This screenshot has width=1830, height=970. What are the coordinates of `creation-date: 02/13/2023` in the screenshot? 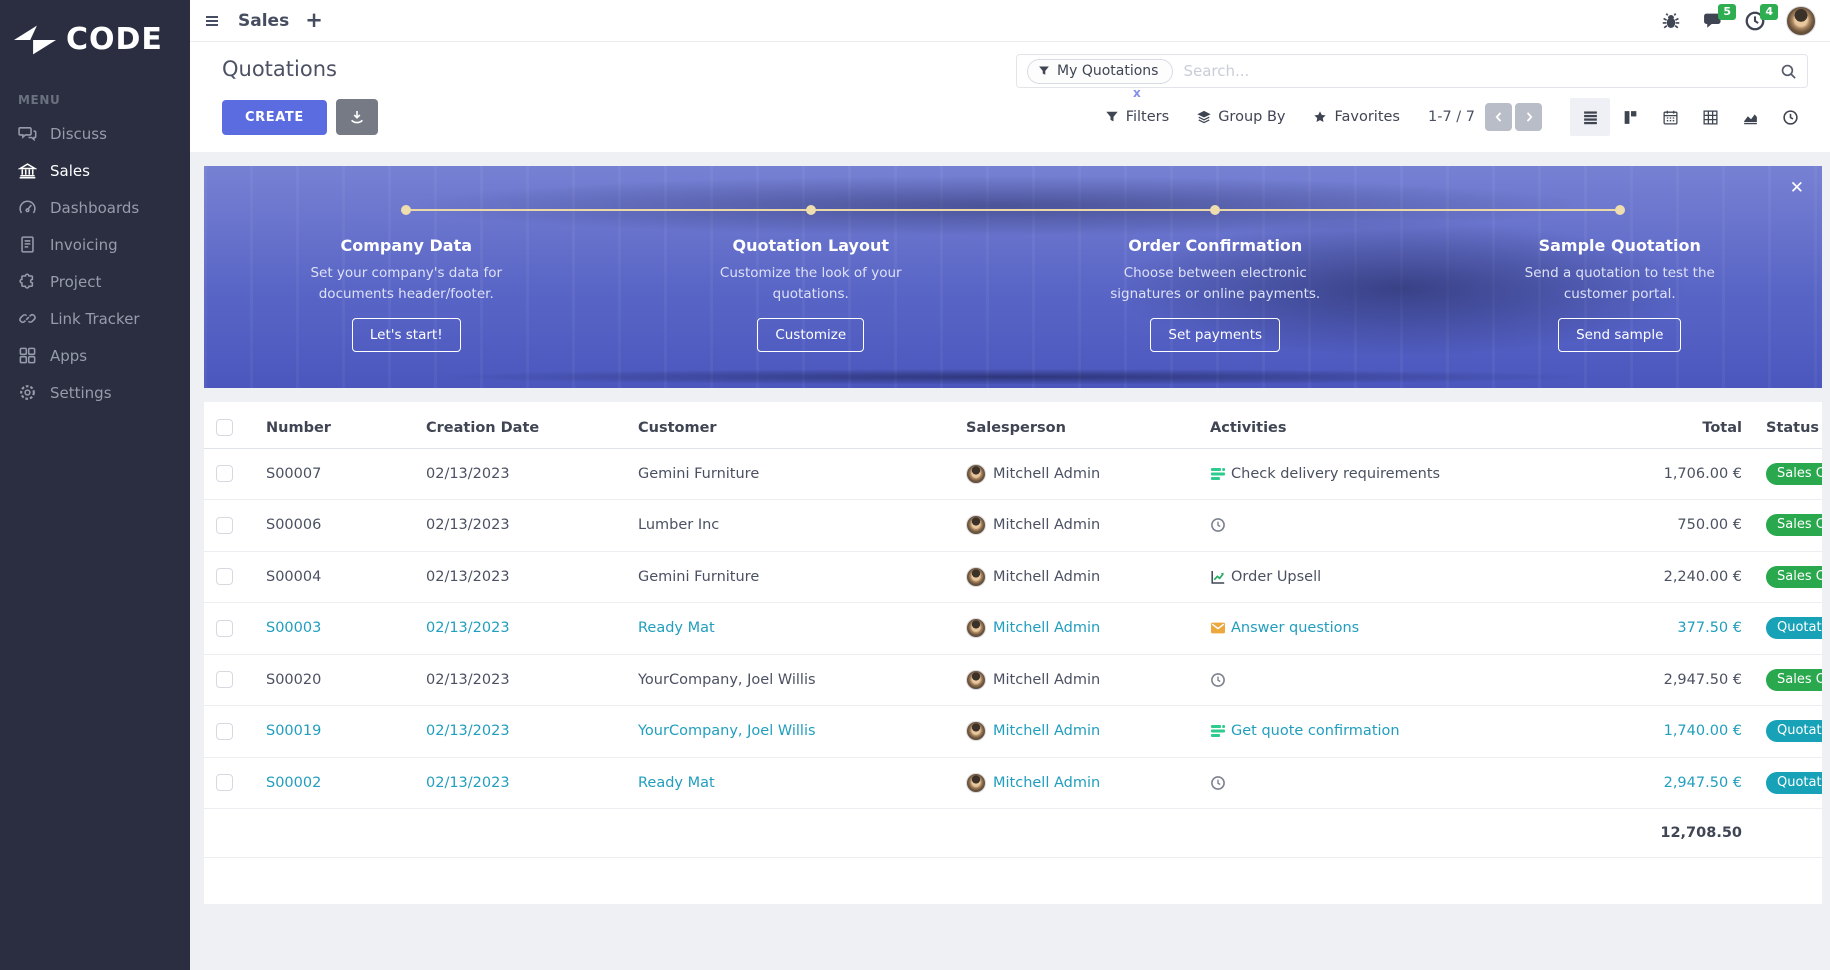 It's located at (532, 525).